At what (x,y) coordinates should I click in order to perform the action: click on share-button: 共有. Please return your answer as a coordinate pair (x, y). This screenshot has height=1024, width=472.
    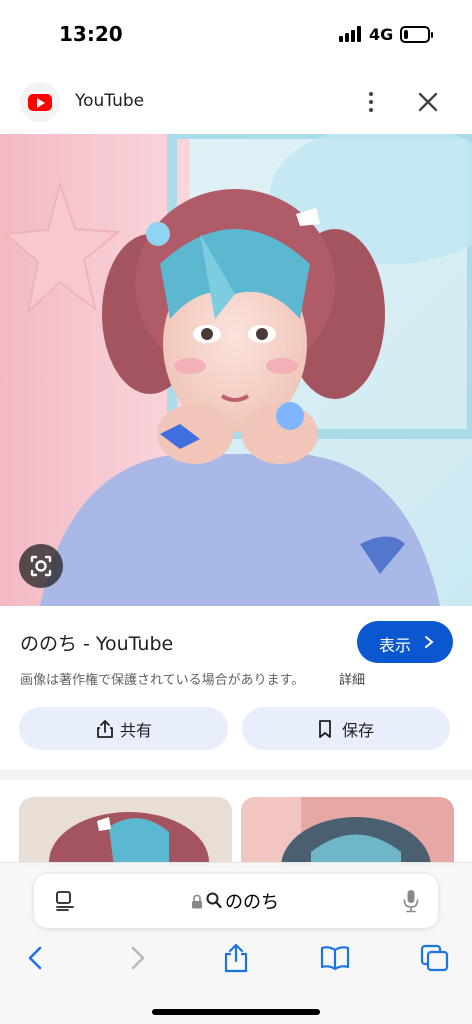
    Looking at the image, I should click on (123, 728).